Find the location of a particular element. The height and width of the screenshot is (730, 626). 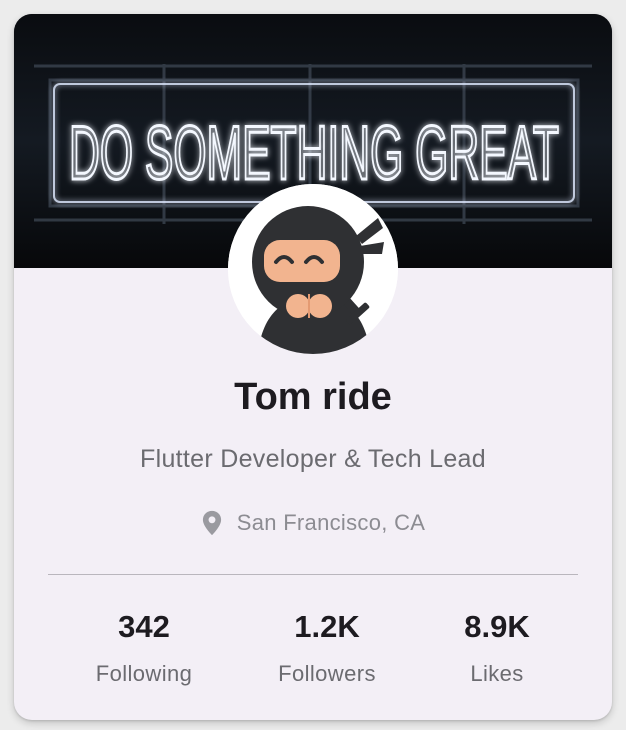

stat-following: 342 Following is located at coordinates (144, 648).